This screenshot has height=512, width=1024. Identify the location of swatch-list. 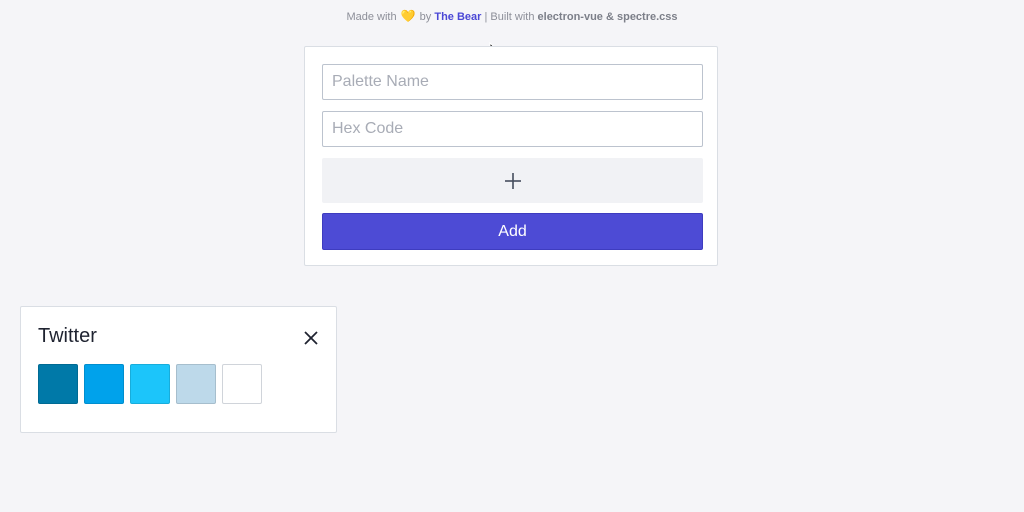
(150, 384).